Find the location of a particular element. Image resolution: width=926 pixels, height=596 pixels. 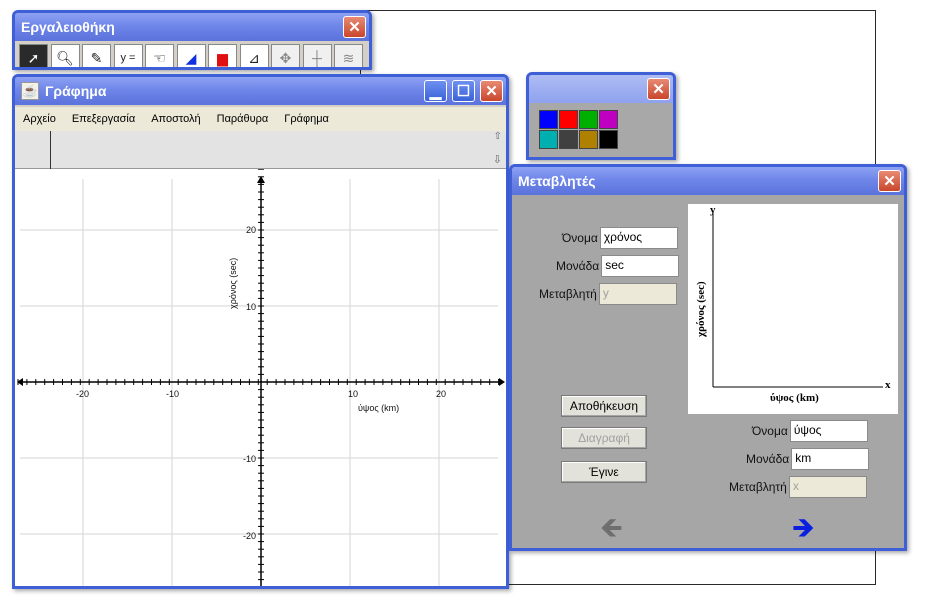

hand-icon: ☜ is located at coordinates (159, 55).